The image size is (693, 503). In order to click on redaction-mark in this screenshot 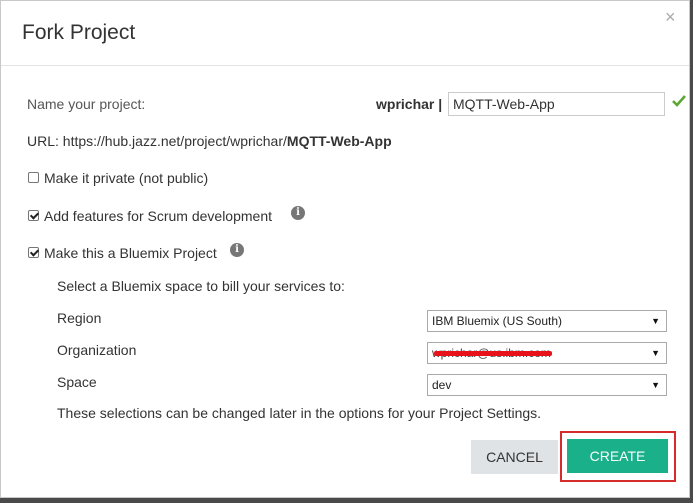, I will do `click(493, 353)`.